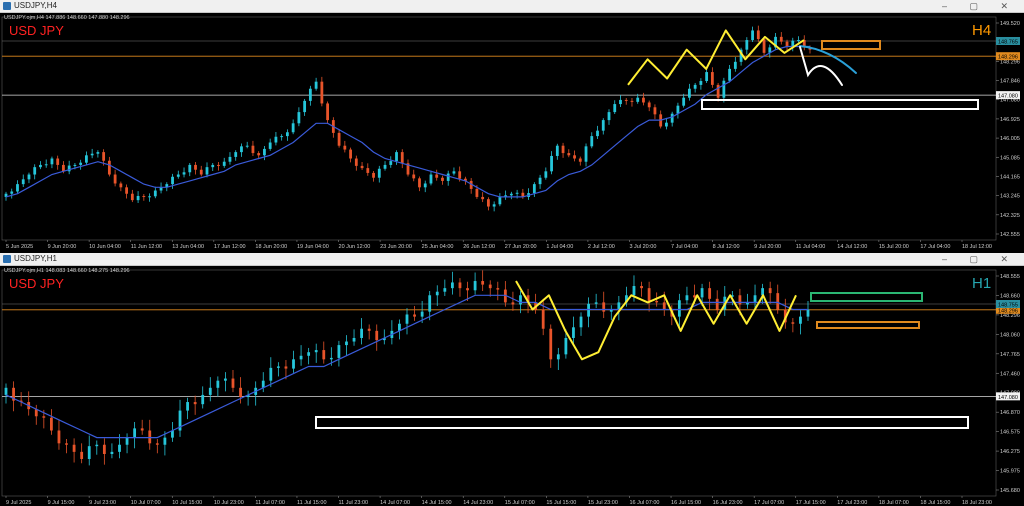  I want to click on price-axis-label: 148.660, so click(1010, 296).